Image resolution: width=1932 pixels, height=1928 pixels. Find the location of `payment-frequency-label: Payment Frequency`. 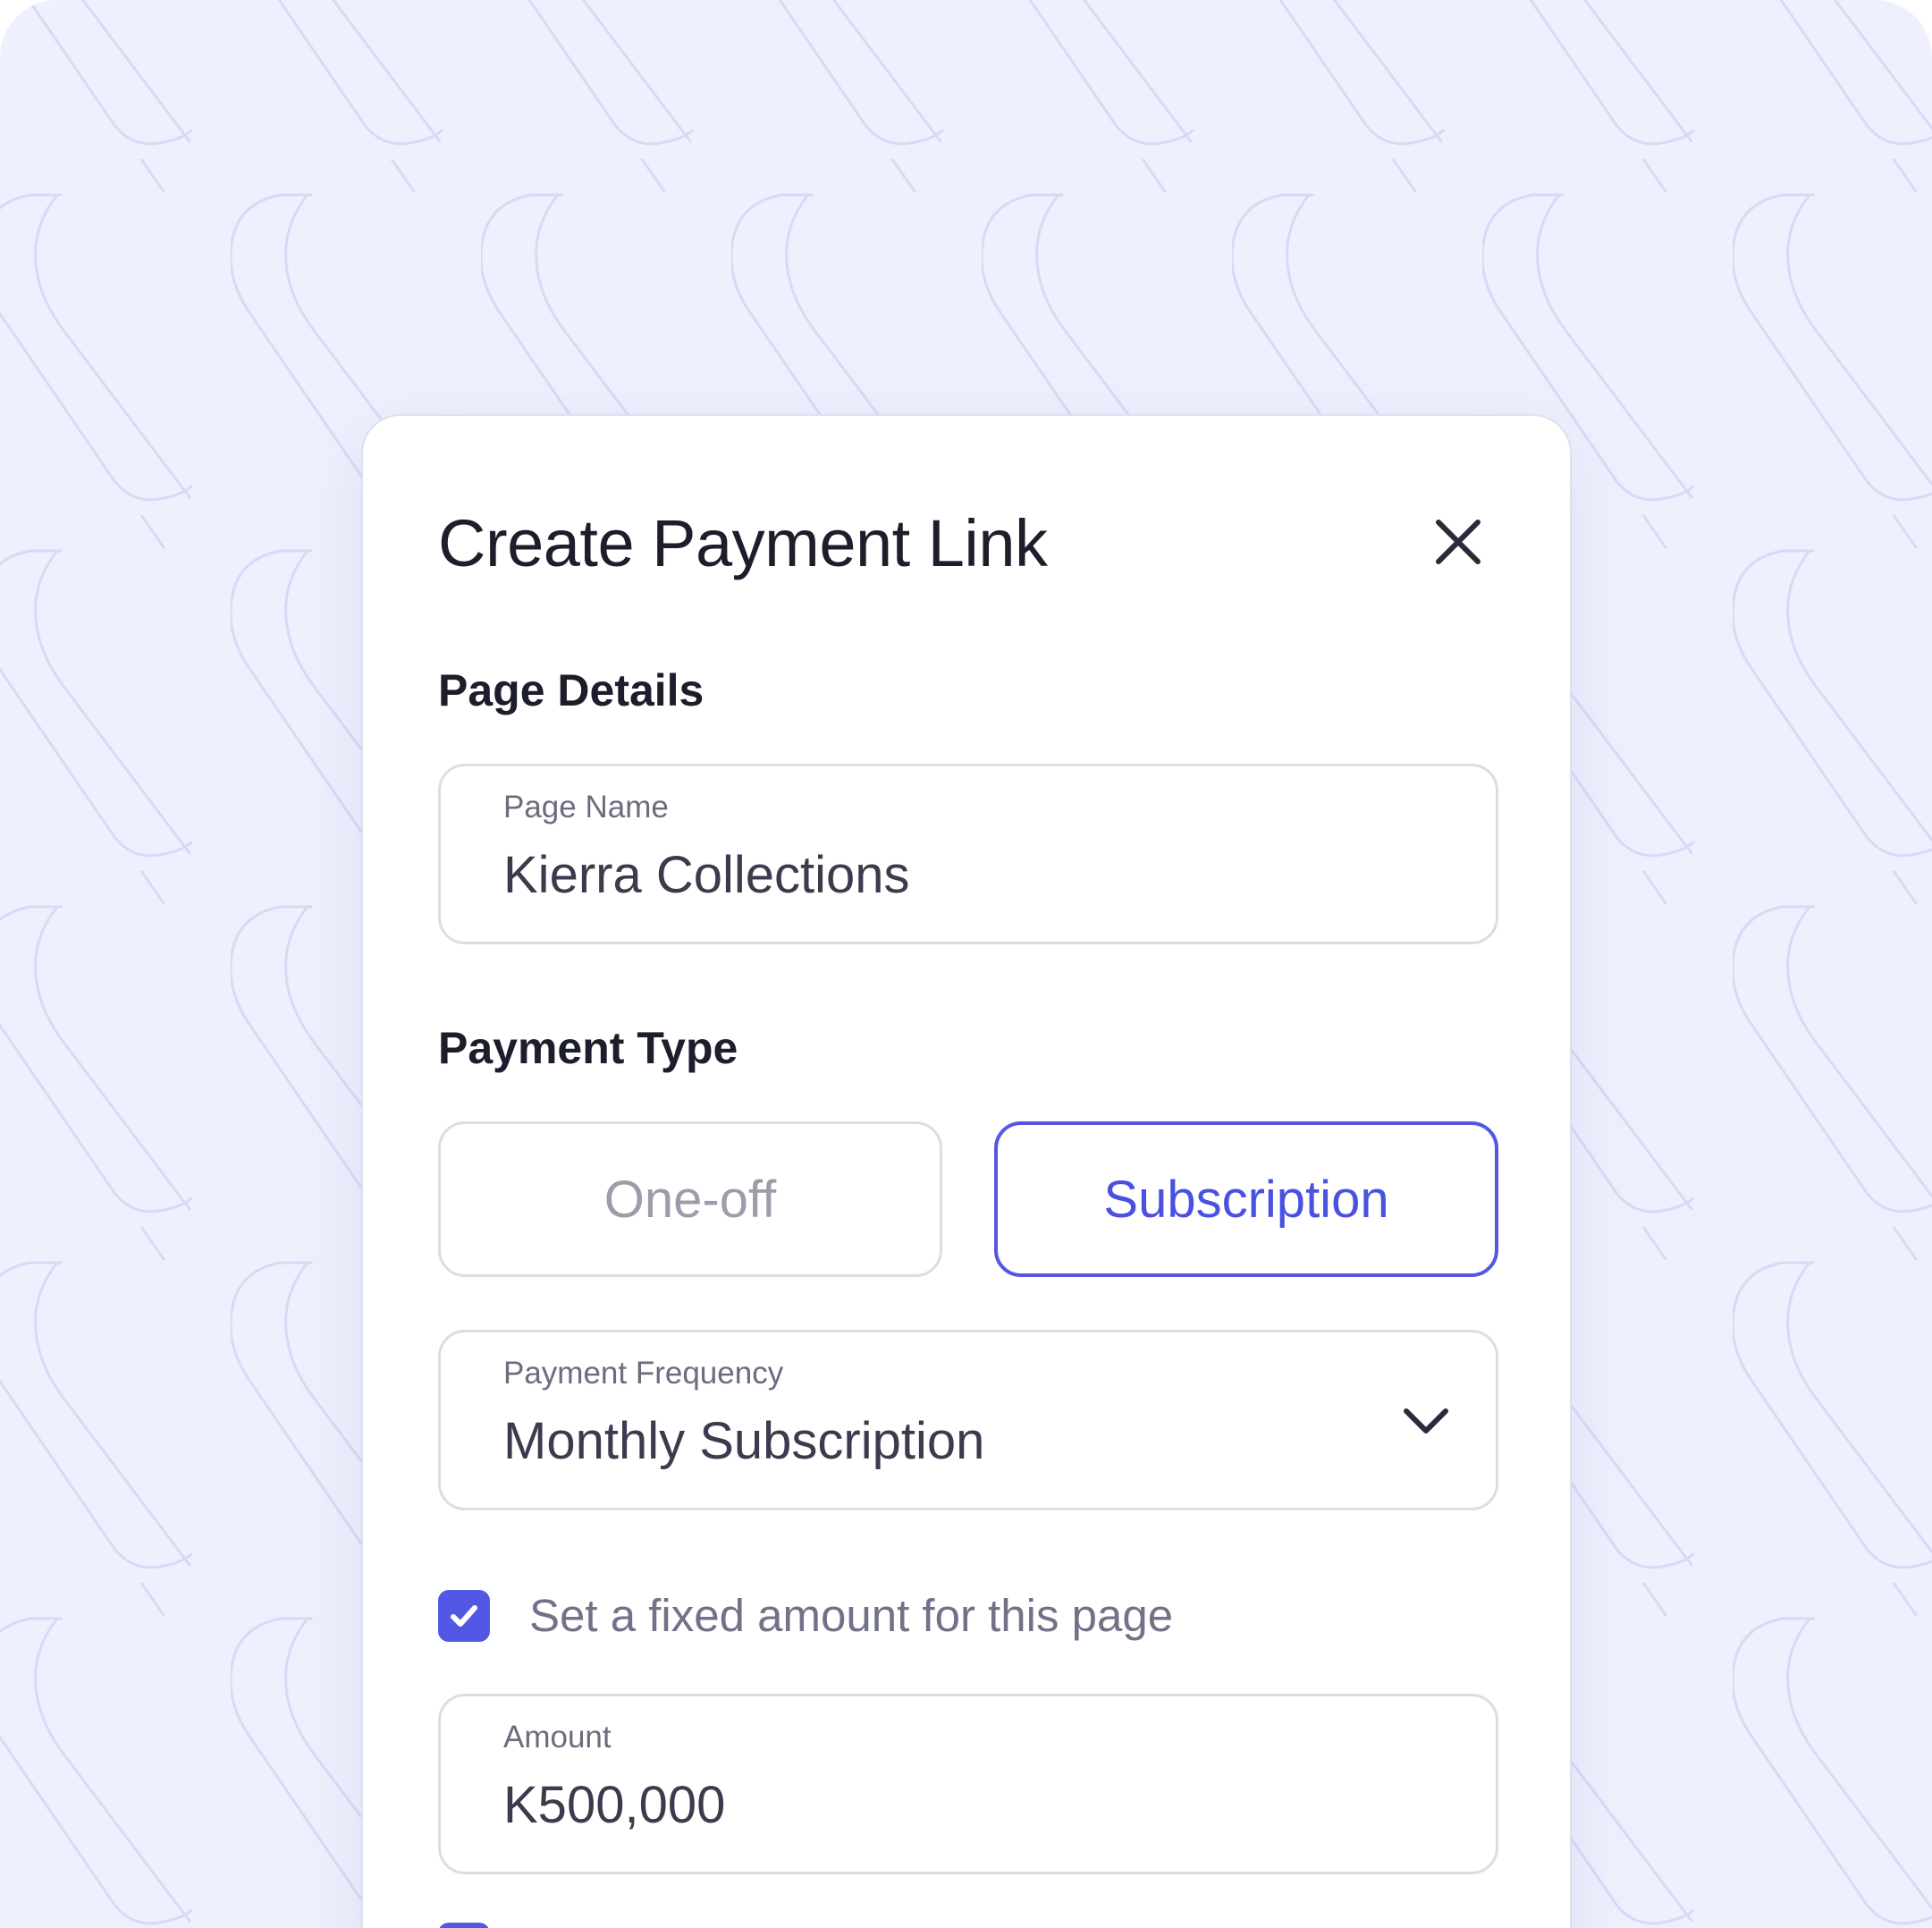

payment-frequency-label: Payment Frequency is located at coordinates (643, 1374).